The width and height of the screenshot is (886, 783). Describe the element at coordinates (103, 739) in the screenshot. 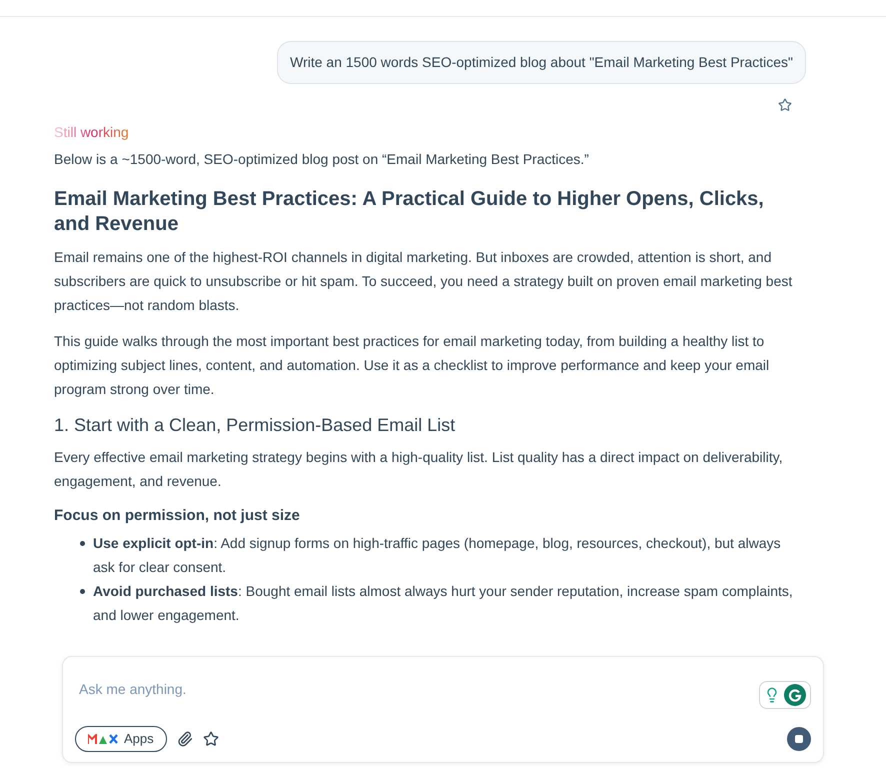

I see `apps-logos-icon` at that location.